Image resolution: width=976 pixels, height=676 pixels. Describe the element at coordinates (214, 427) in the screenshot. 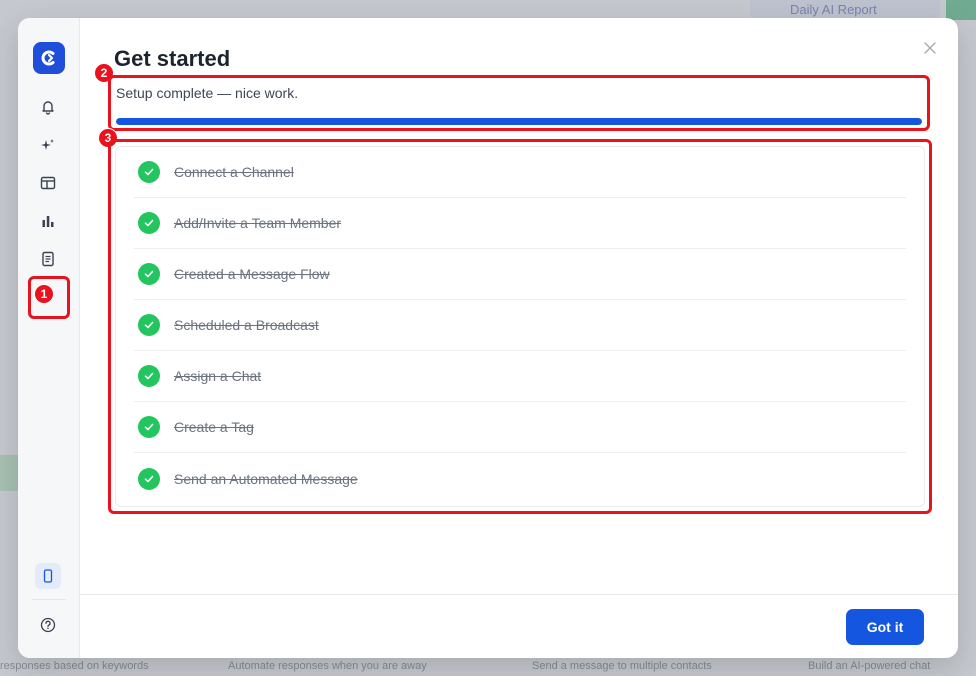

I see `task-label: Create a Tag` at that location.